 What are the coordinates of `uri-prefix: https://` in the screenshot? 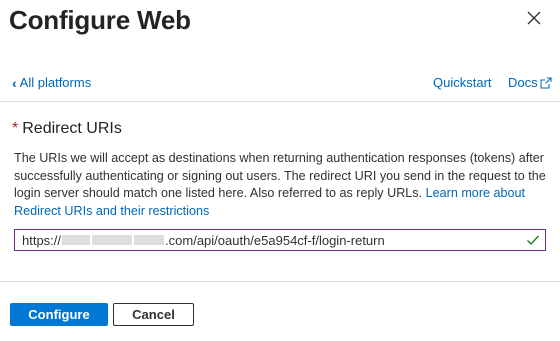 It's located at (42, 240).